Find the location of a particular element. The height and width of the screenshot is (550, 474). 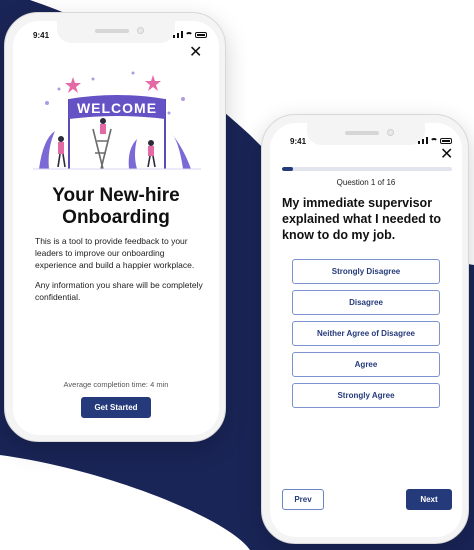

welcome-illustration: WELCOME is located at coordinates (117, 120).